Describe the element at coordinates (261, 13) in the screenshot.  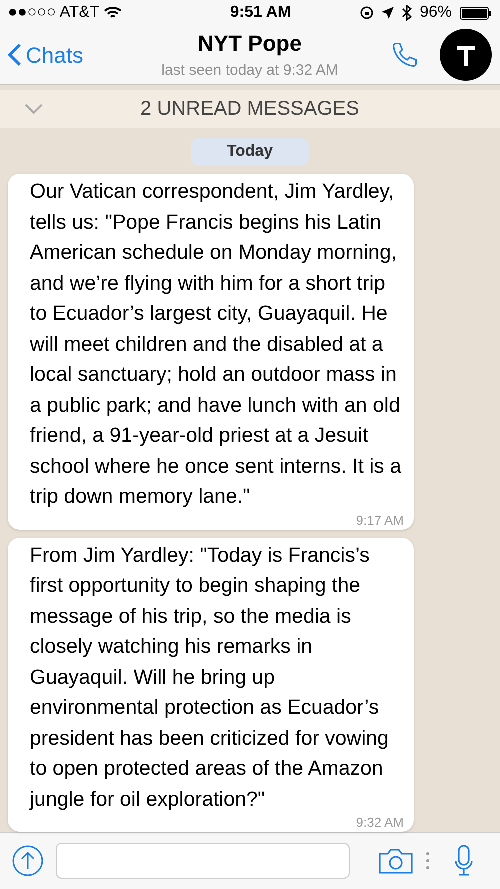
I see `clock-time: 9:51 AM` at that location.